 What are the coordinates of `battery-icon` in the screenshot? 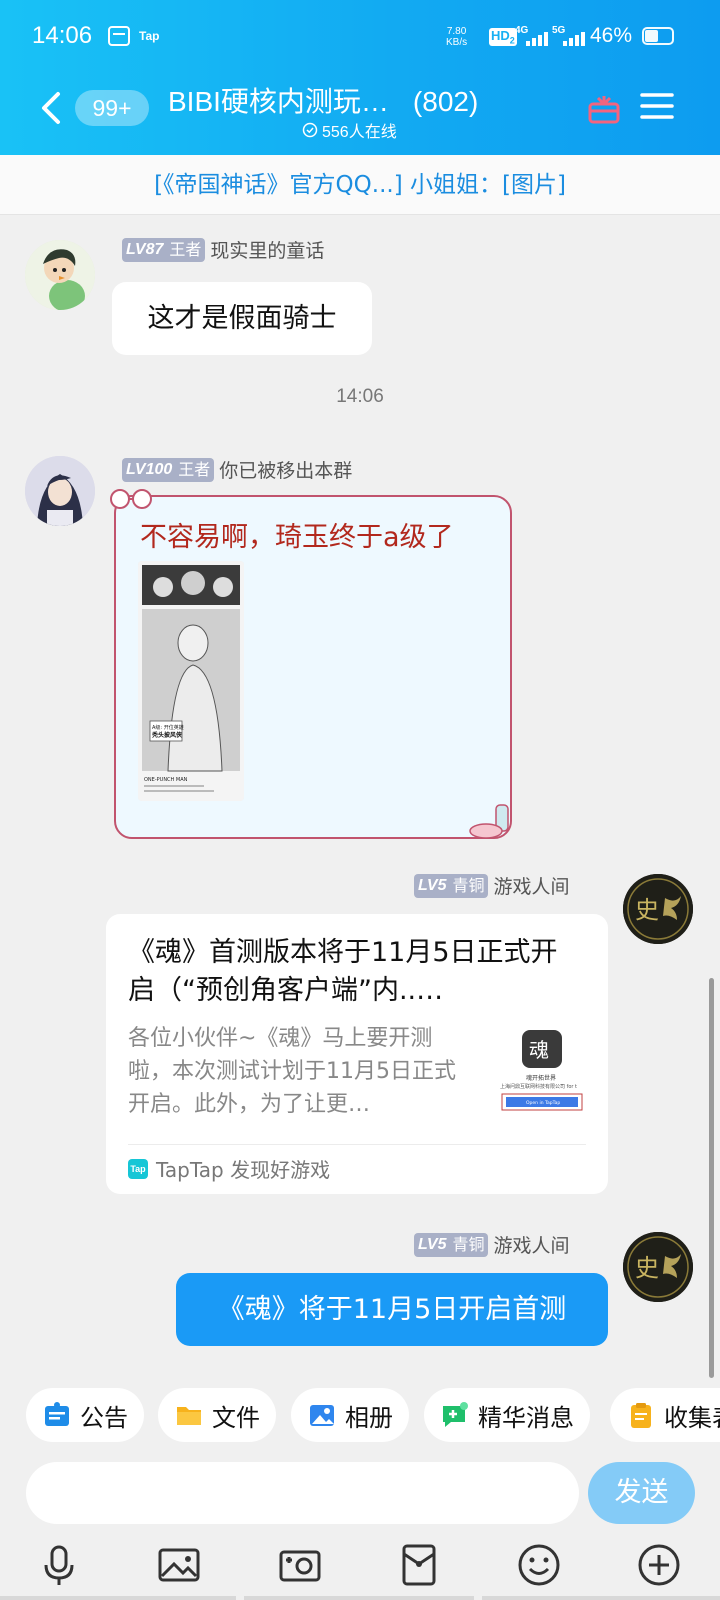 It's located at (658, 36).